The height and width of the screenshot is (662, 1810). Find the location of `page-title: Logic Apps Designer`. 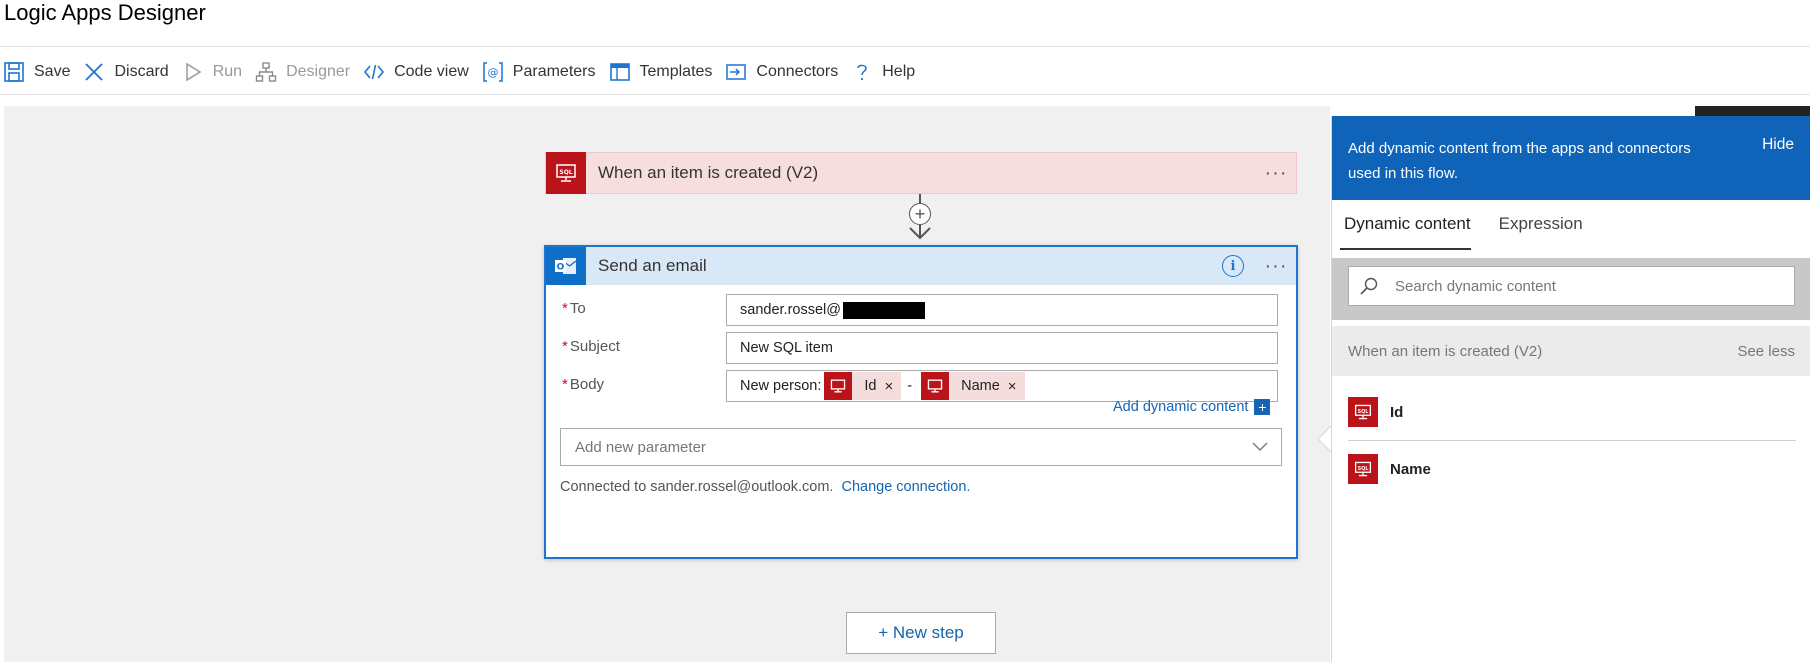

page-title: Logic Apps Designer is located at coordinates (105, 12).